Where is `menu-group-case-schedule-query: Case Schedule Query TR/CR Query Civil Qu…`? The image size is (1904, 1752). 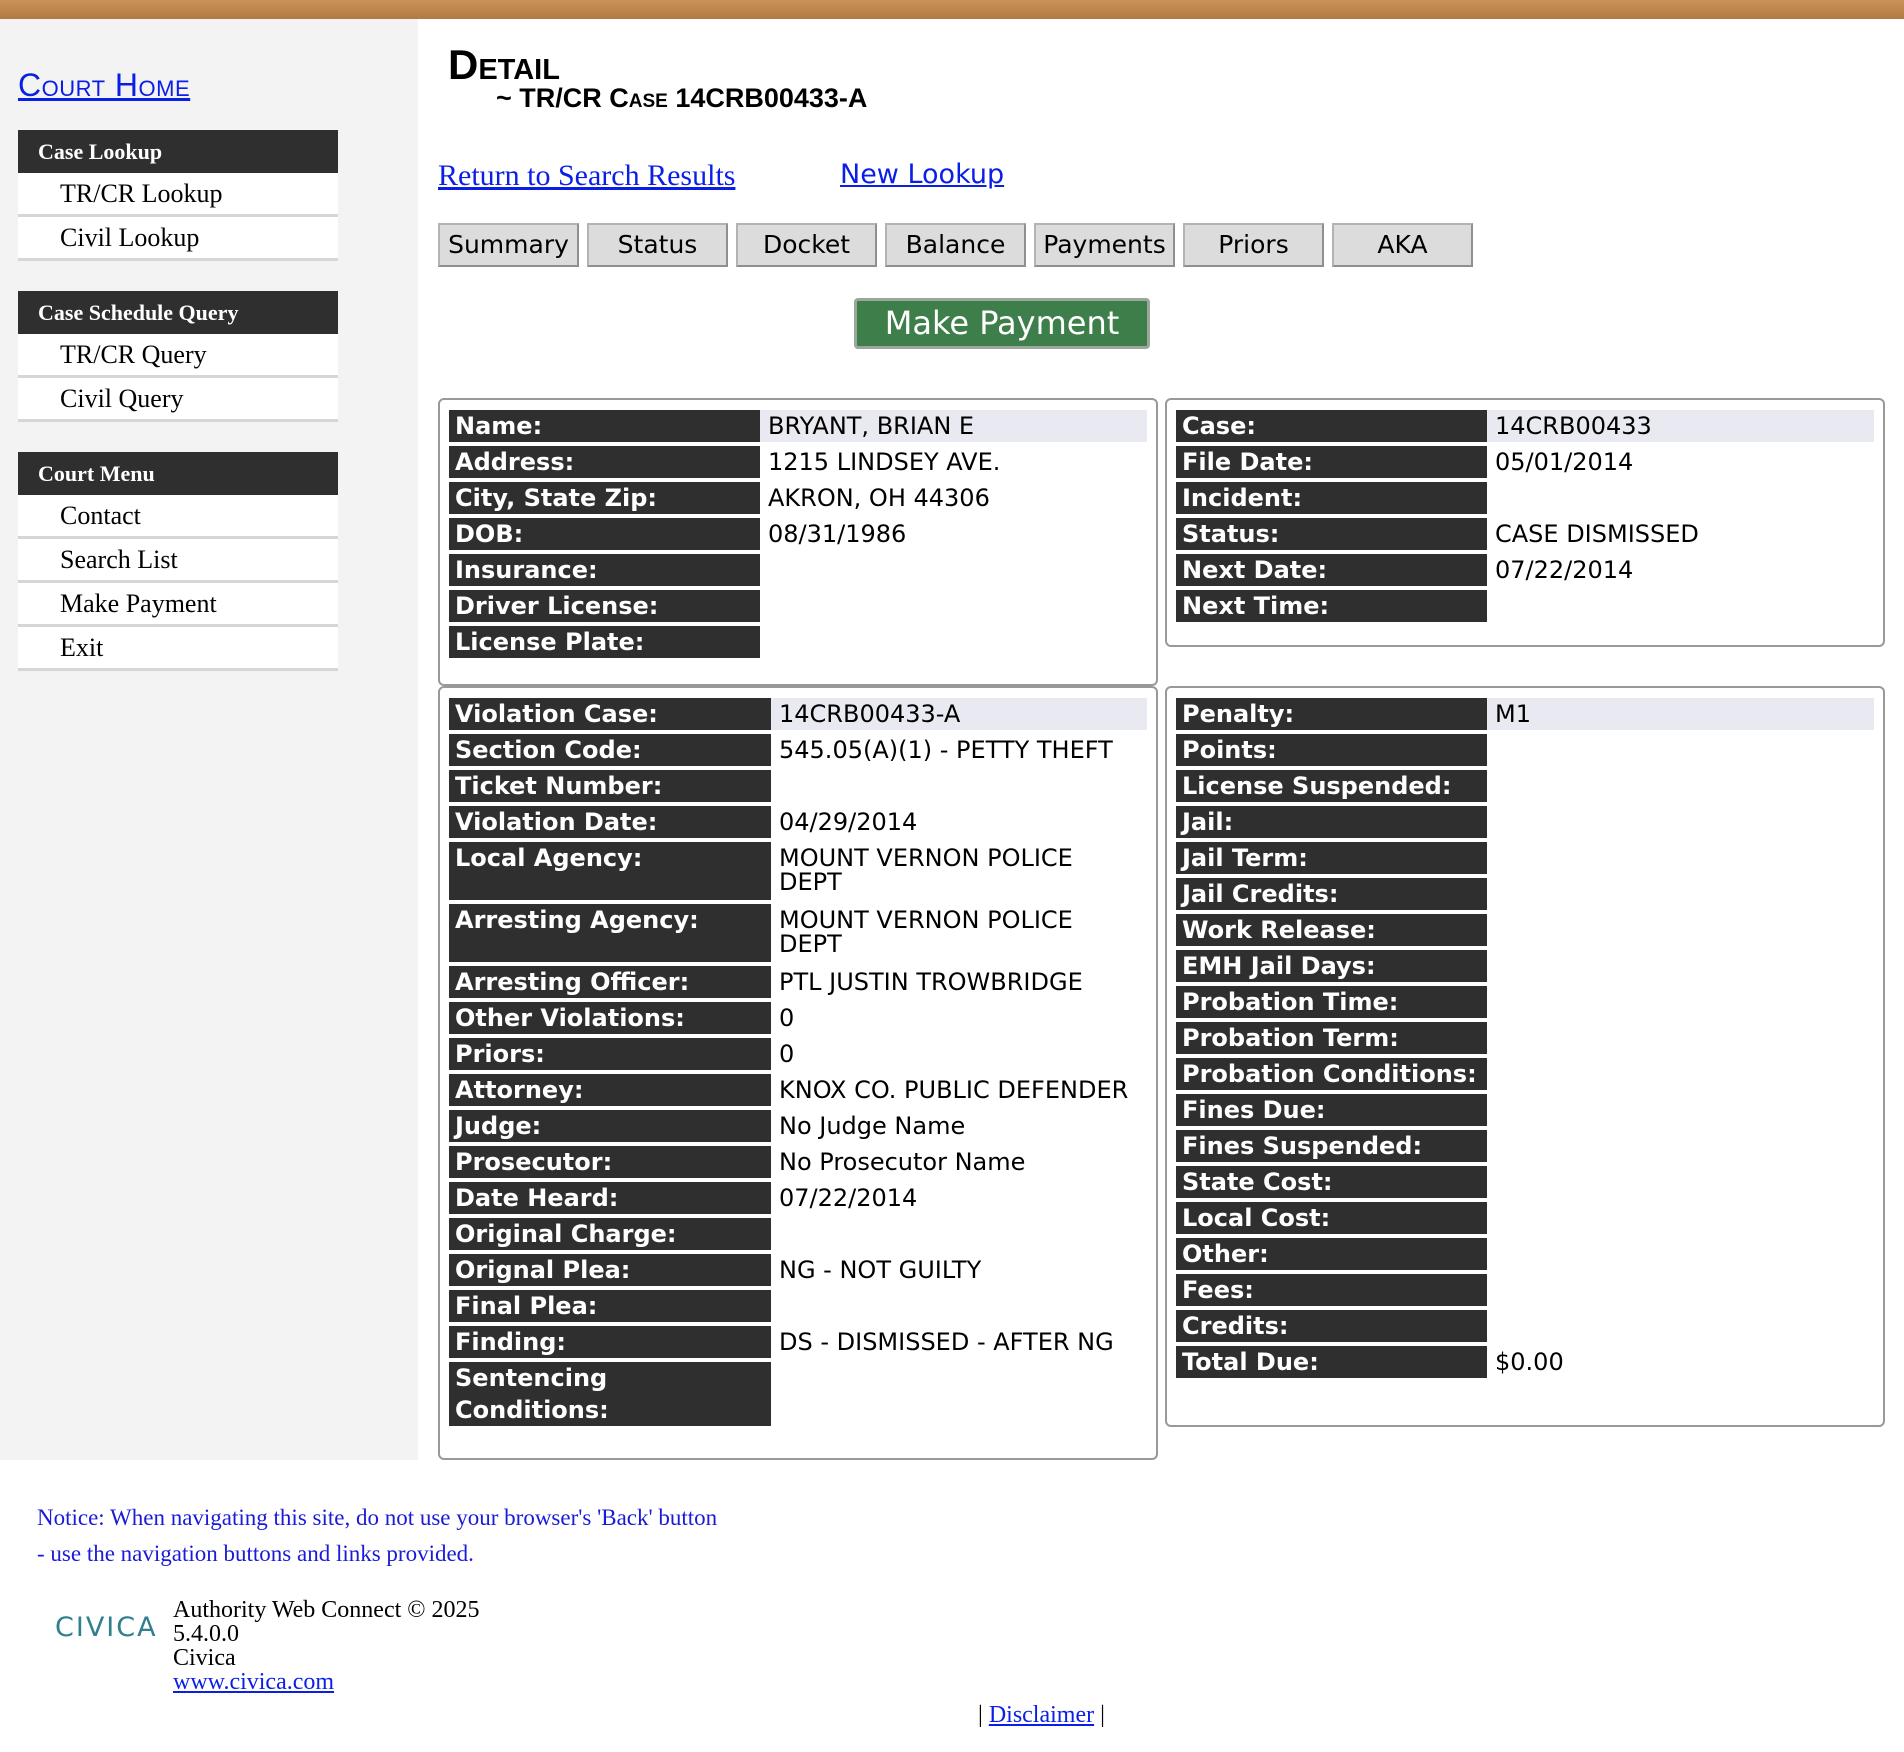 menu-group-case-schedule-query: Case Schedule Query TR/CR Query Civil Qu… is located at coordinates (178, 356).